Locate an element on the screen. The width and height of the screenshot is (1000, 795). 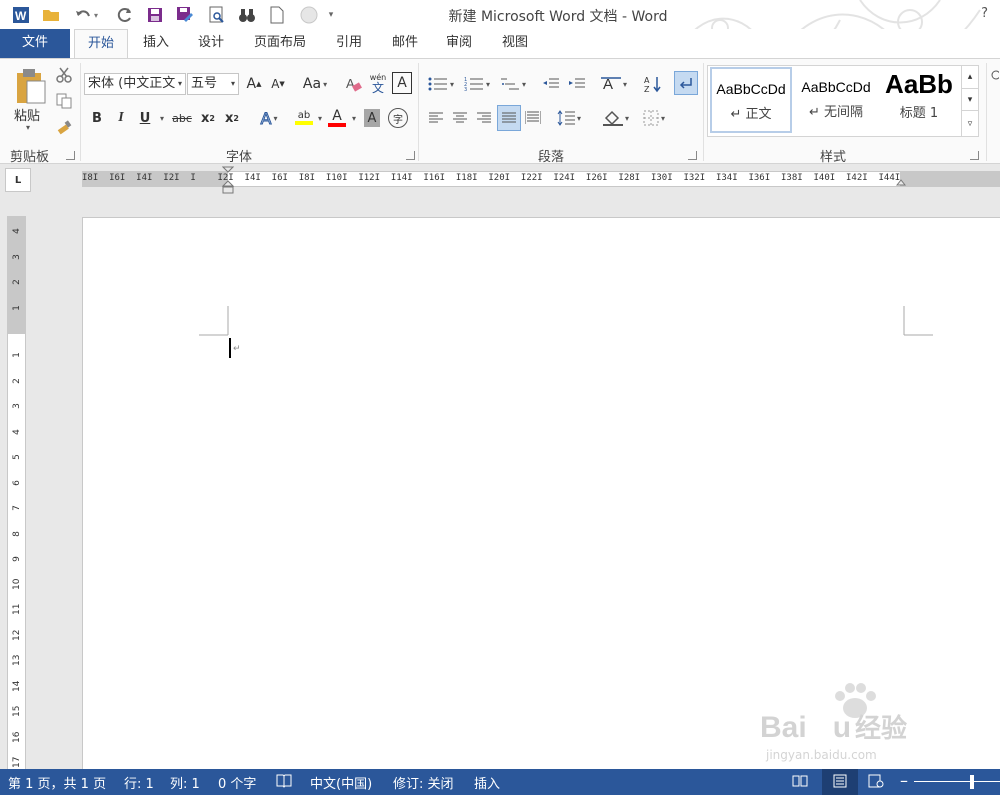
sort-icon: AZ is located at coordinates (653, 84).